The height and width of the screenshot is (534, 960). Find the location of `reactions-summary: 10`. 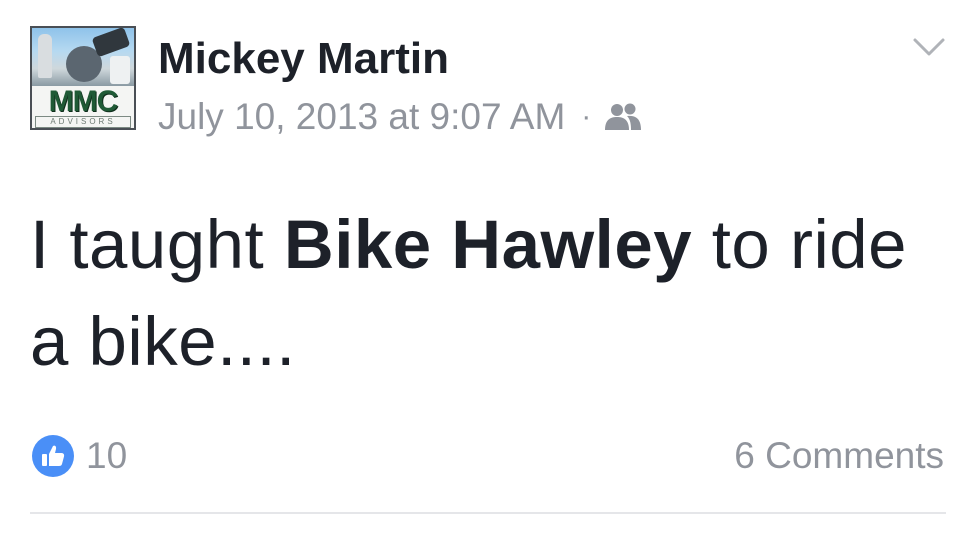

reactions-summary: 10 is located at coordinates (79, 456).